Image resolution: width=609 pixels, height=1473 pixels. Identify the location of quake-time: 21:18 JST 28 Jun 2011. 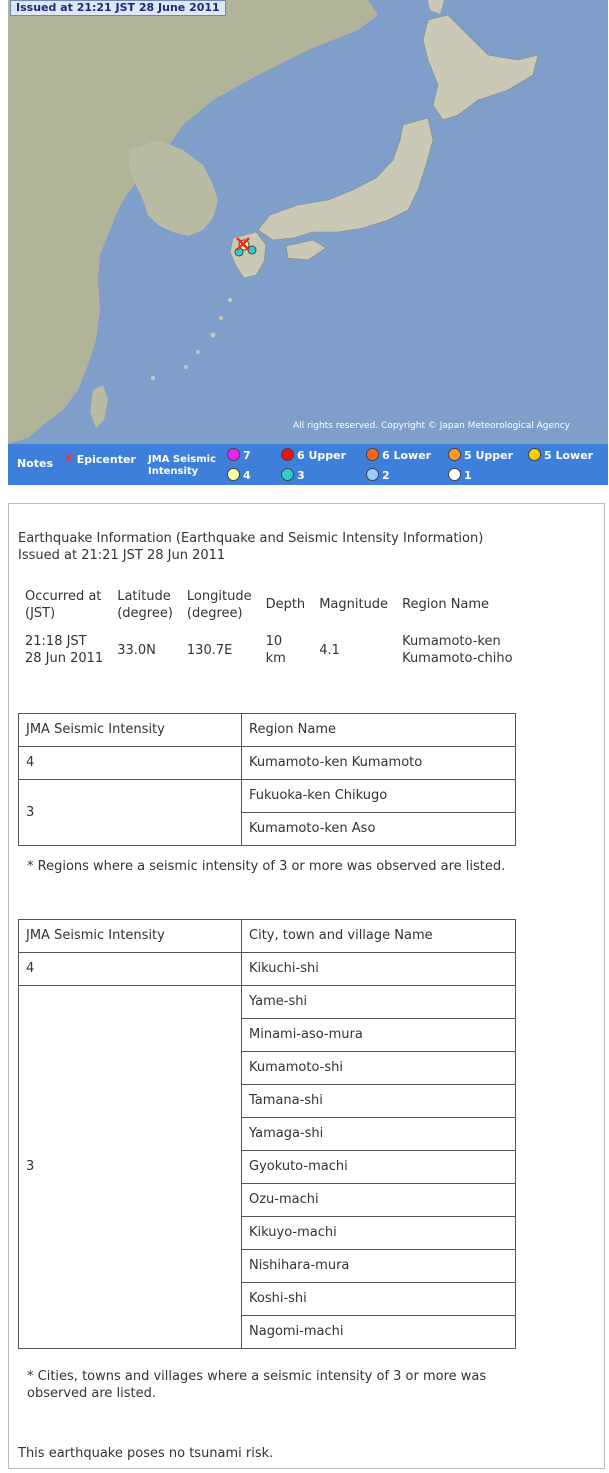
(64, 650).